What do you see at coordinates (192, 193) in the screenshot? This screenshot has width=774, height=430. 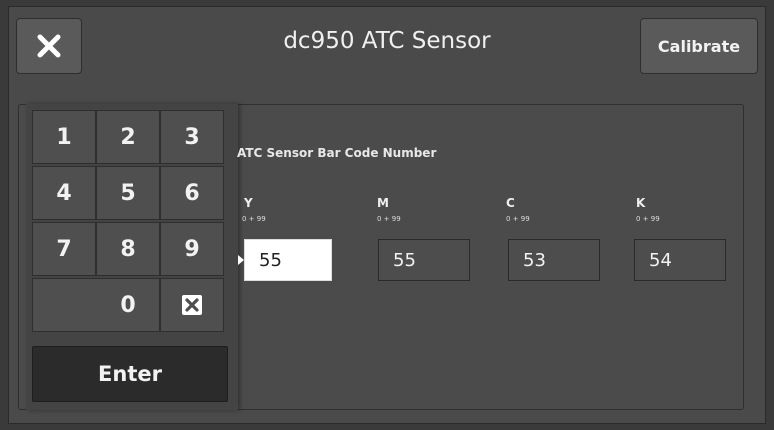 I see `key-6: 6` at bounding box center [192, 193].